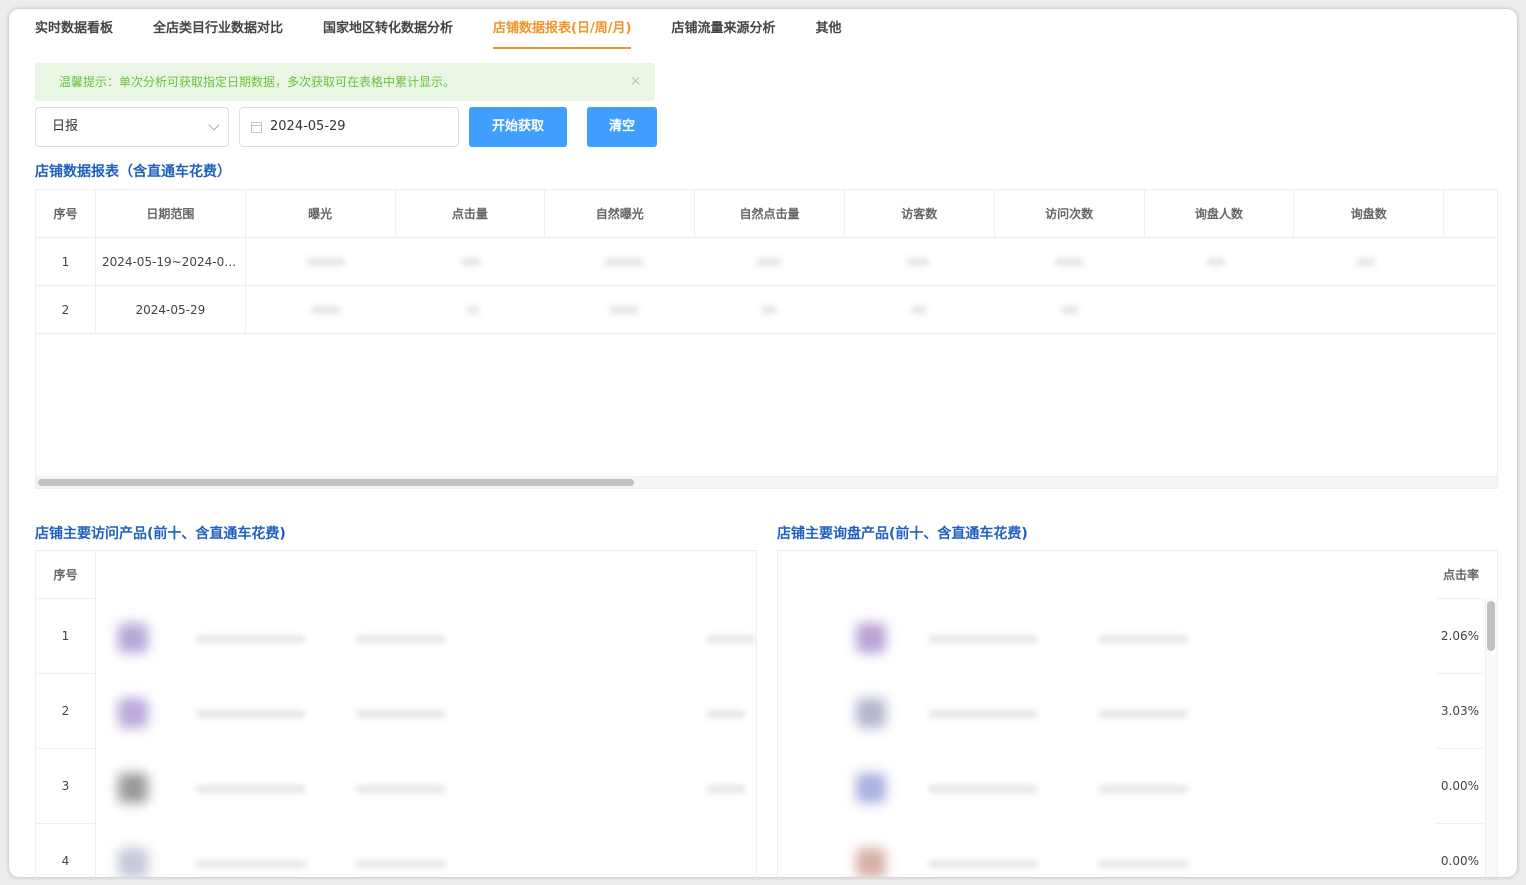  What do you see at coordinates (1460, 575) in the screenshot?
I see `col-header-click-rate: 点击率` at bounding box center [1460, 575].